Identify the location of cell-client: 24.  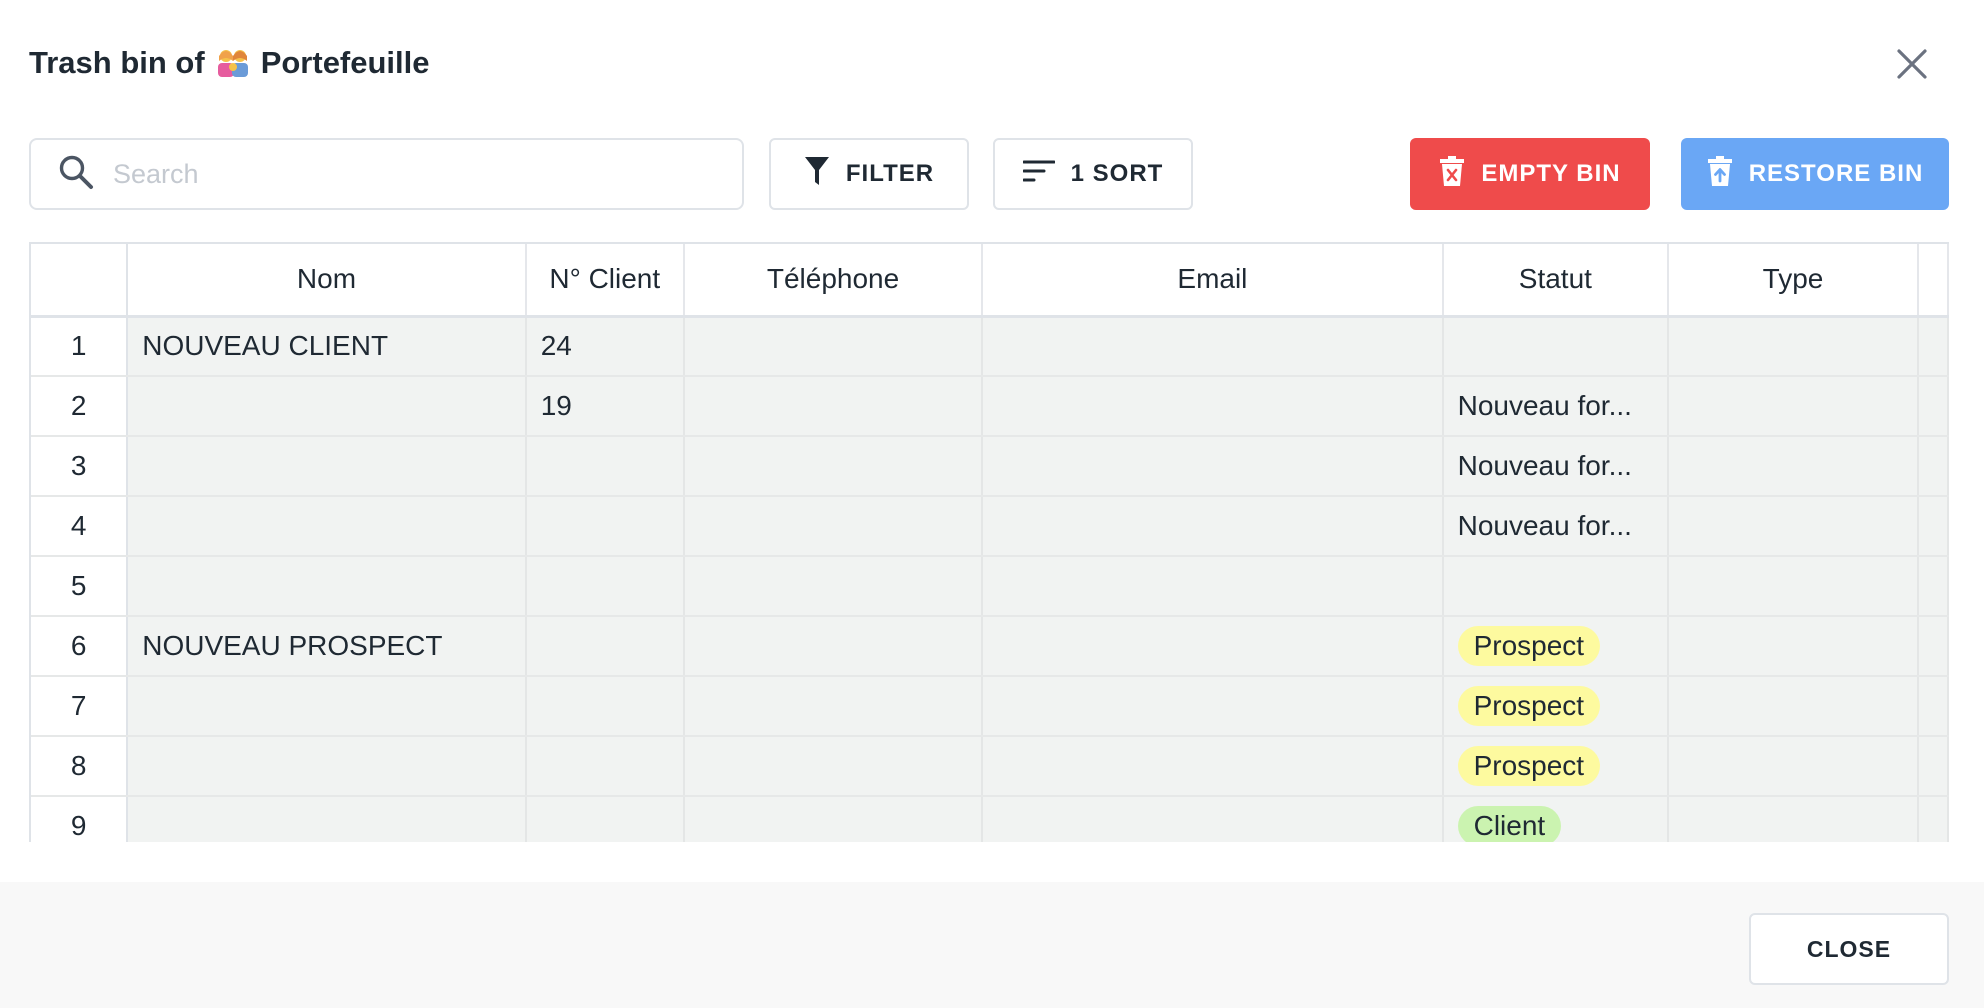
(605, 346).